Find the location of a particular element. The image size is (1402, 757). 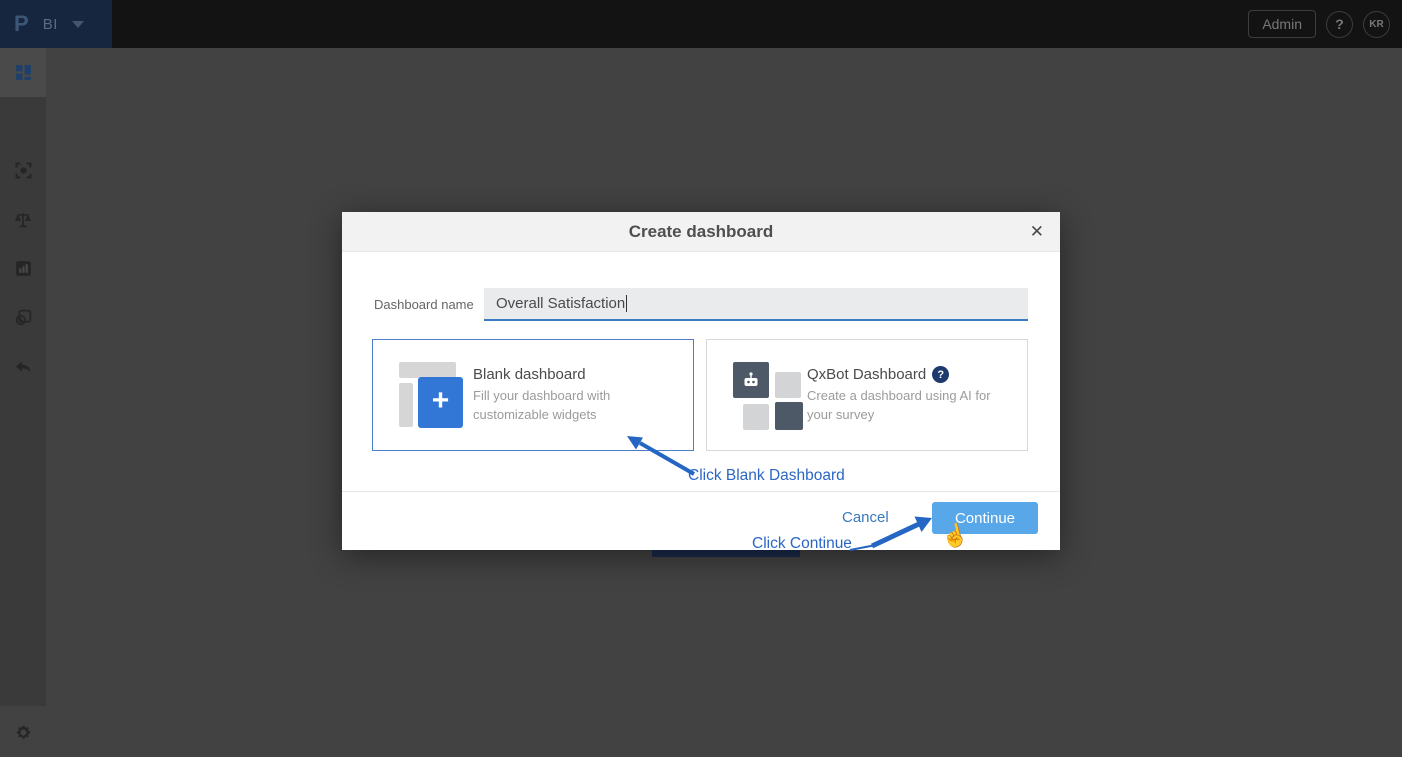

sidebar-item-settings is located at coordinates (23, 732).